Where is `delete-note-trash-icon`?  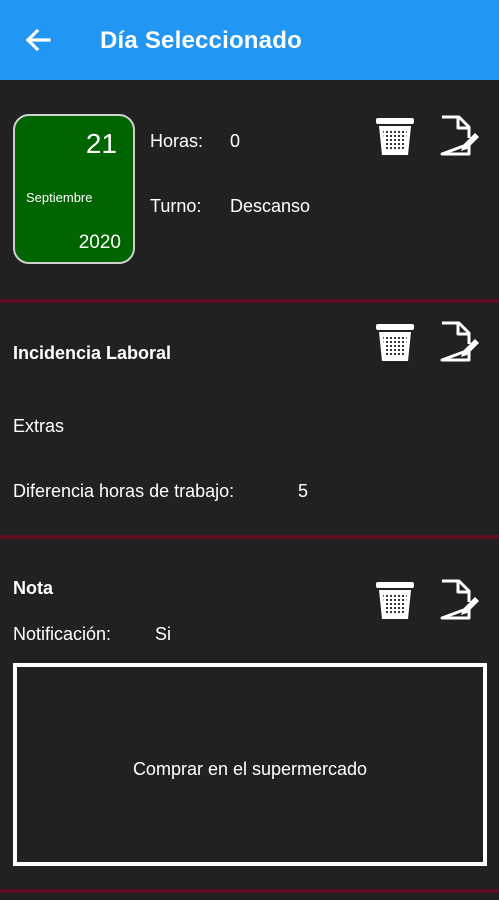
delete-note-trash-icon is located at coordinates (395, 600).